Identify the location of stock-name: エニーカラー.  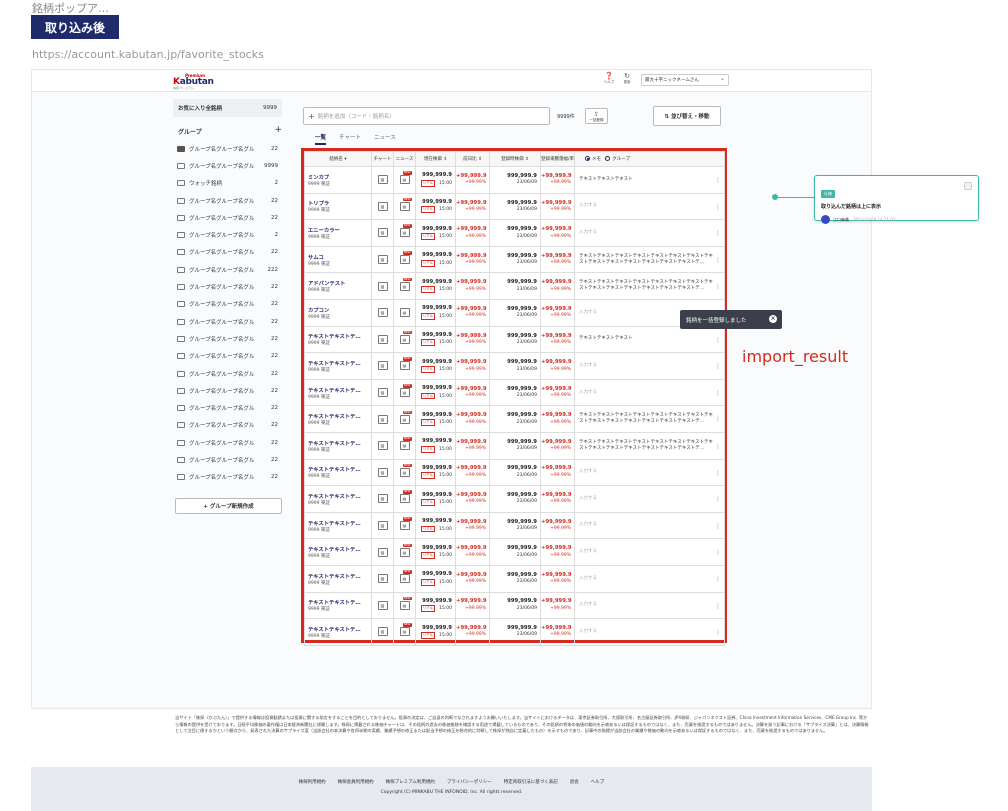
(339, 230).